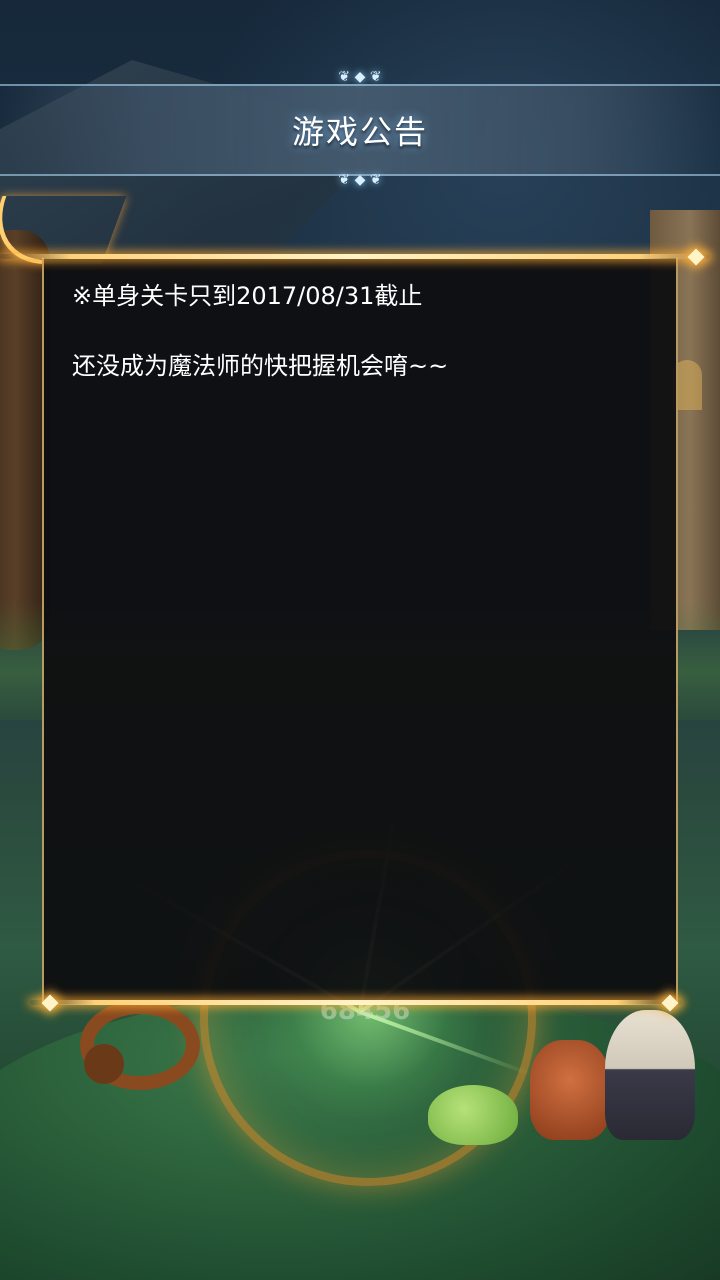 This screenshot has width=720, height=1280. Describe the element at coordinates (140, 1045) in the screenshot. I see `monster-character` at that location.